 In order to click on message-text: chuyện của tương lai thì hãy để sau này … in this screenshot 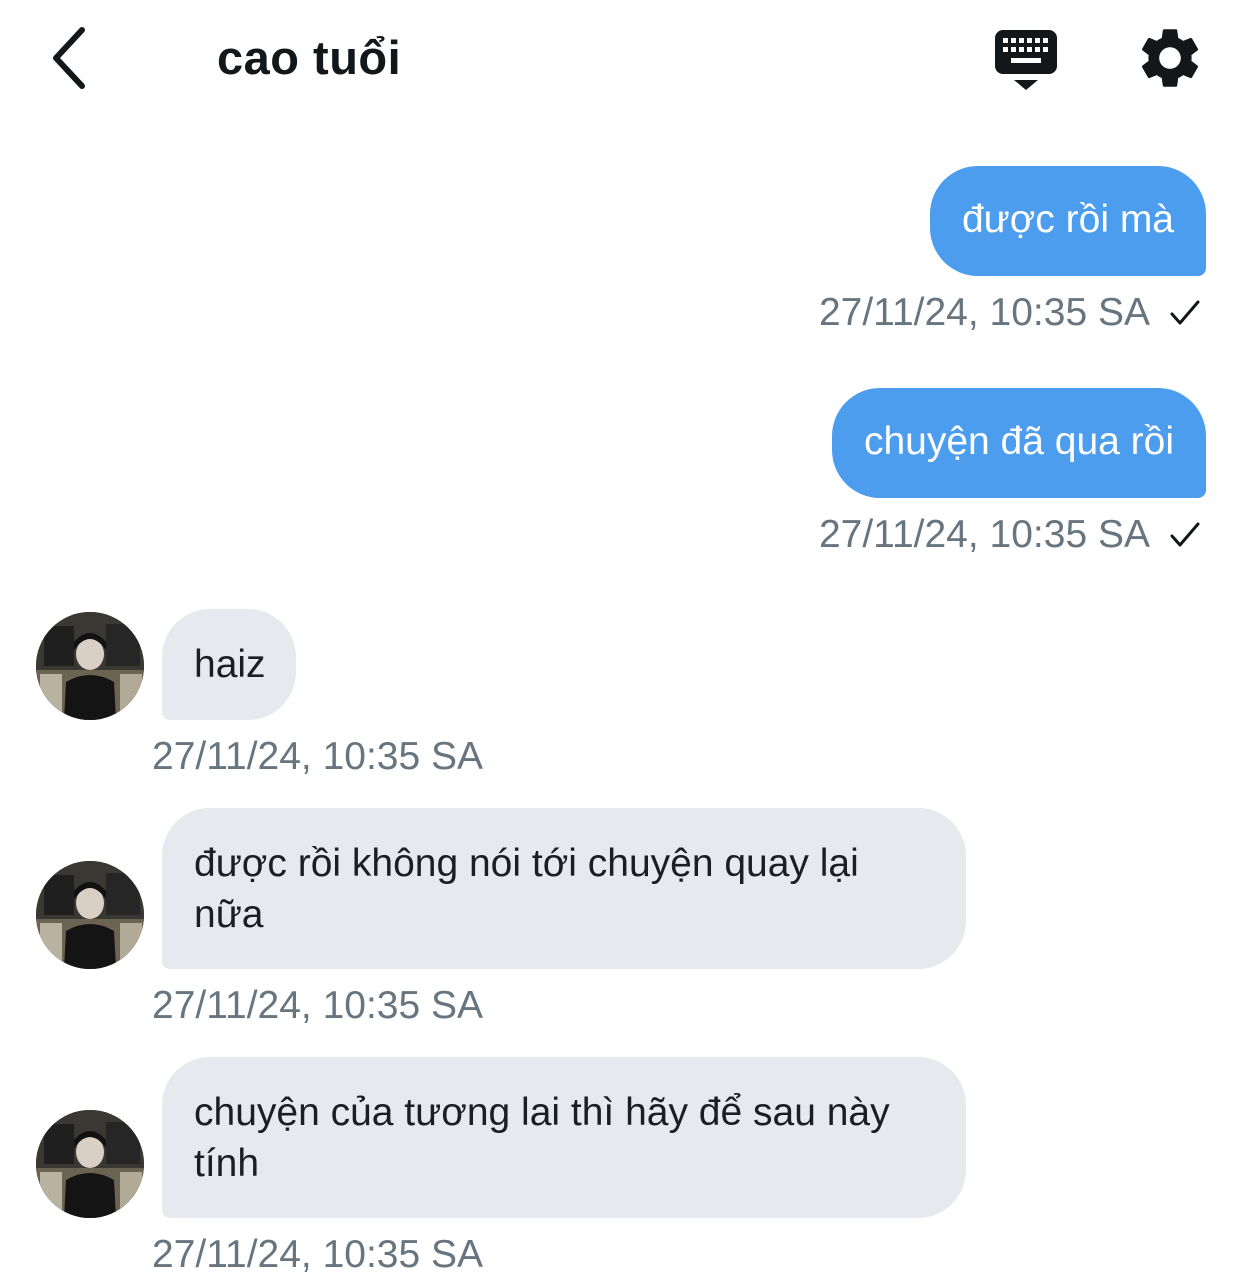, I will do `click(542, 1138)`.